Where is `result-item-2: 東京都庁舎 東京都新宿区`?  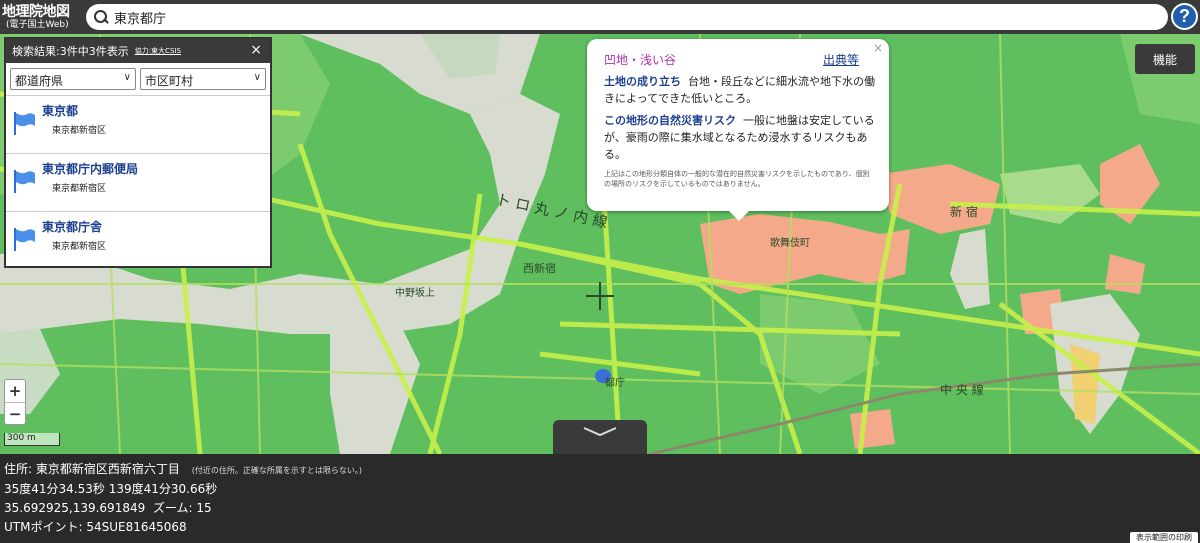 result-item-2: 東京都庁舎 東京都新宿区 is located at coordinates (138, 240).